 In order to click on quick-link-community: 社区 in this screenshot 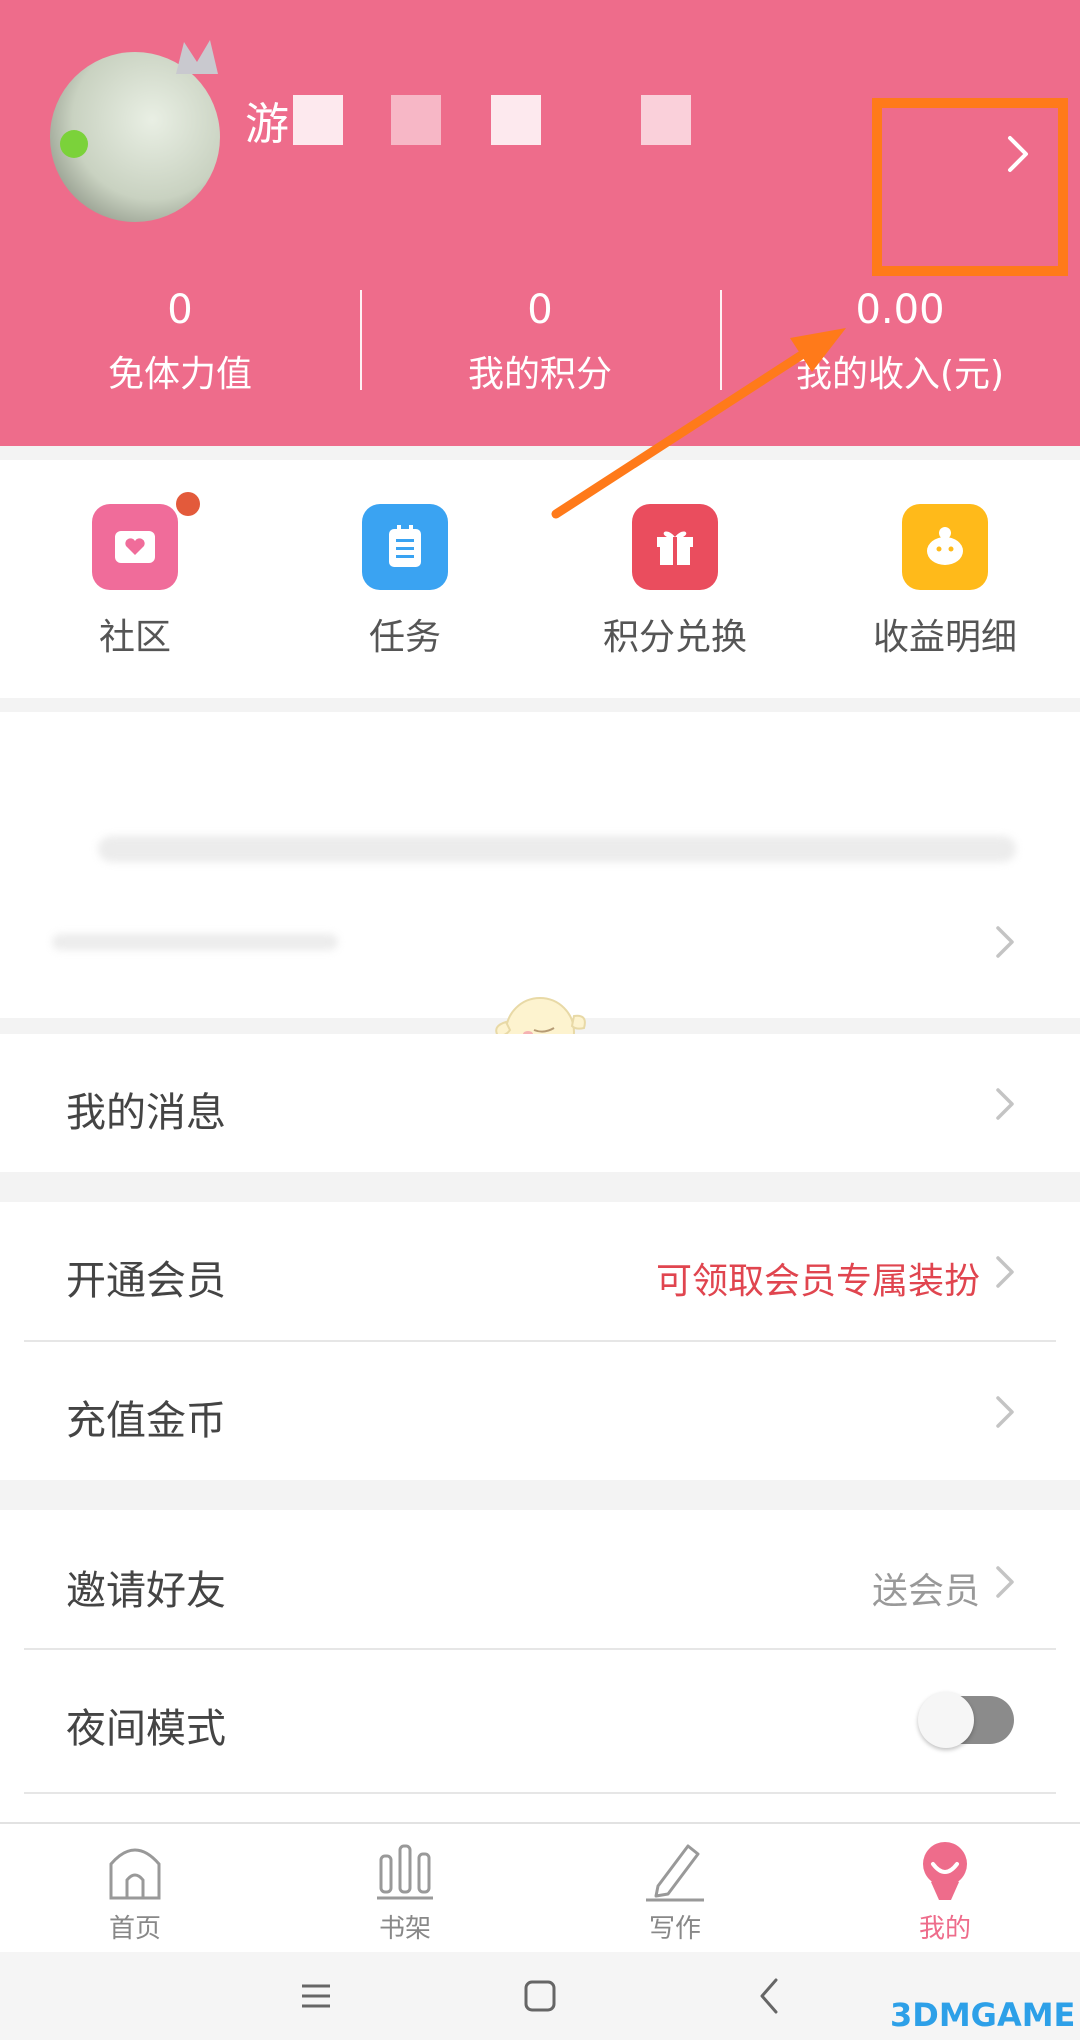, I will do `click(135, 579)`.